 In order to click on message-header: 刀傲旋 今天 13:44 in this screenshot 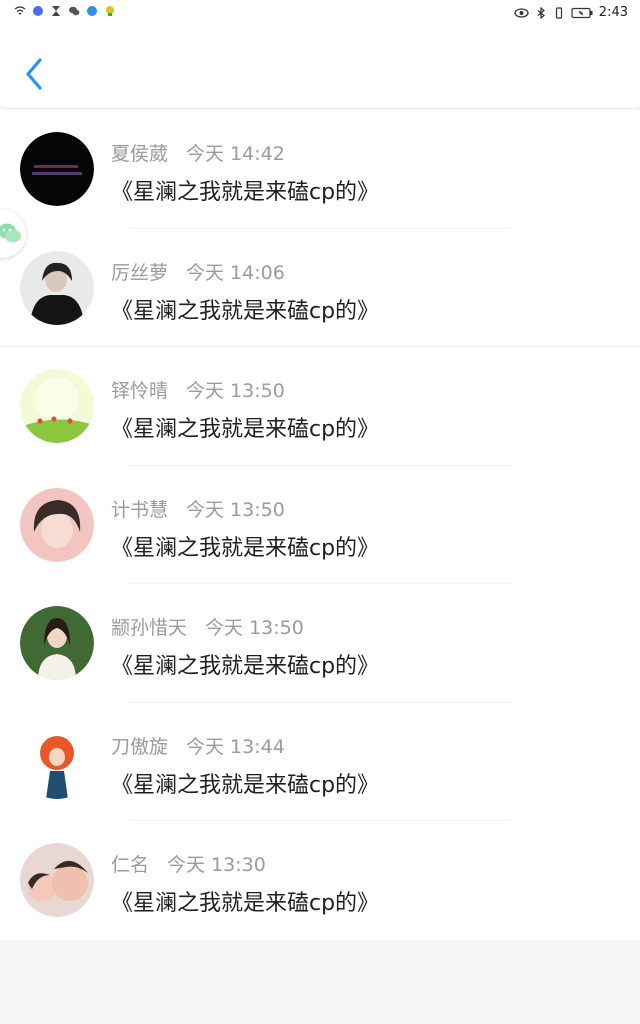, I will do `click(198, 745)`.